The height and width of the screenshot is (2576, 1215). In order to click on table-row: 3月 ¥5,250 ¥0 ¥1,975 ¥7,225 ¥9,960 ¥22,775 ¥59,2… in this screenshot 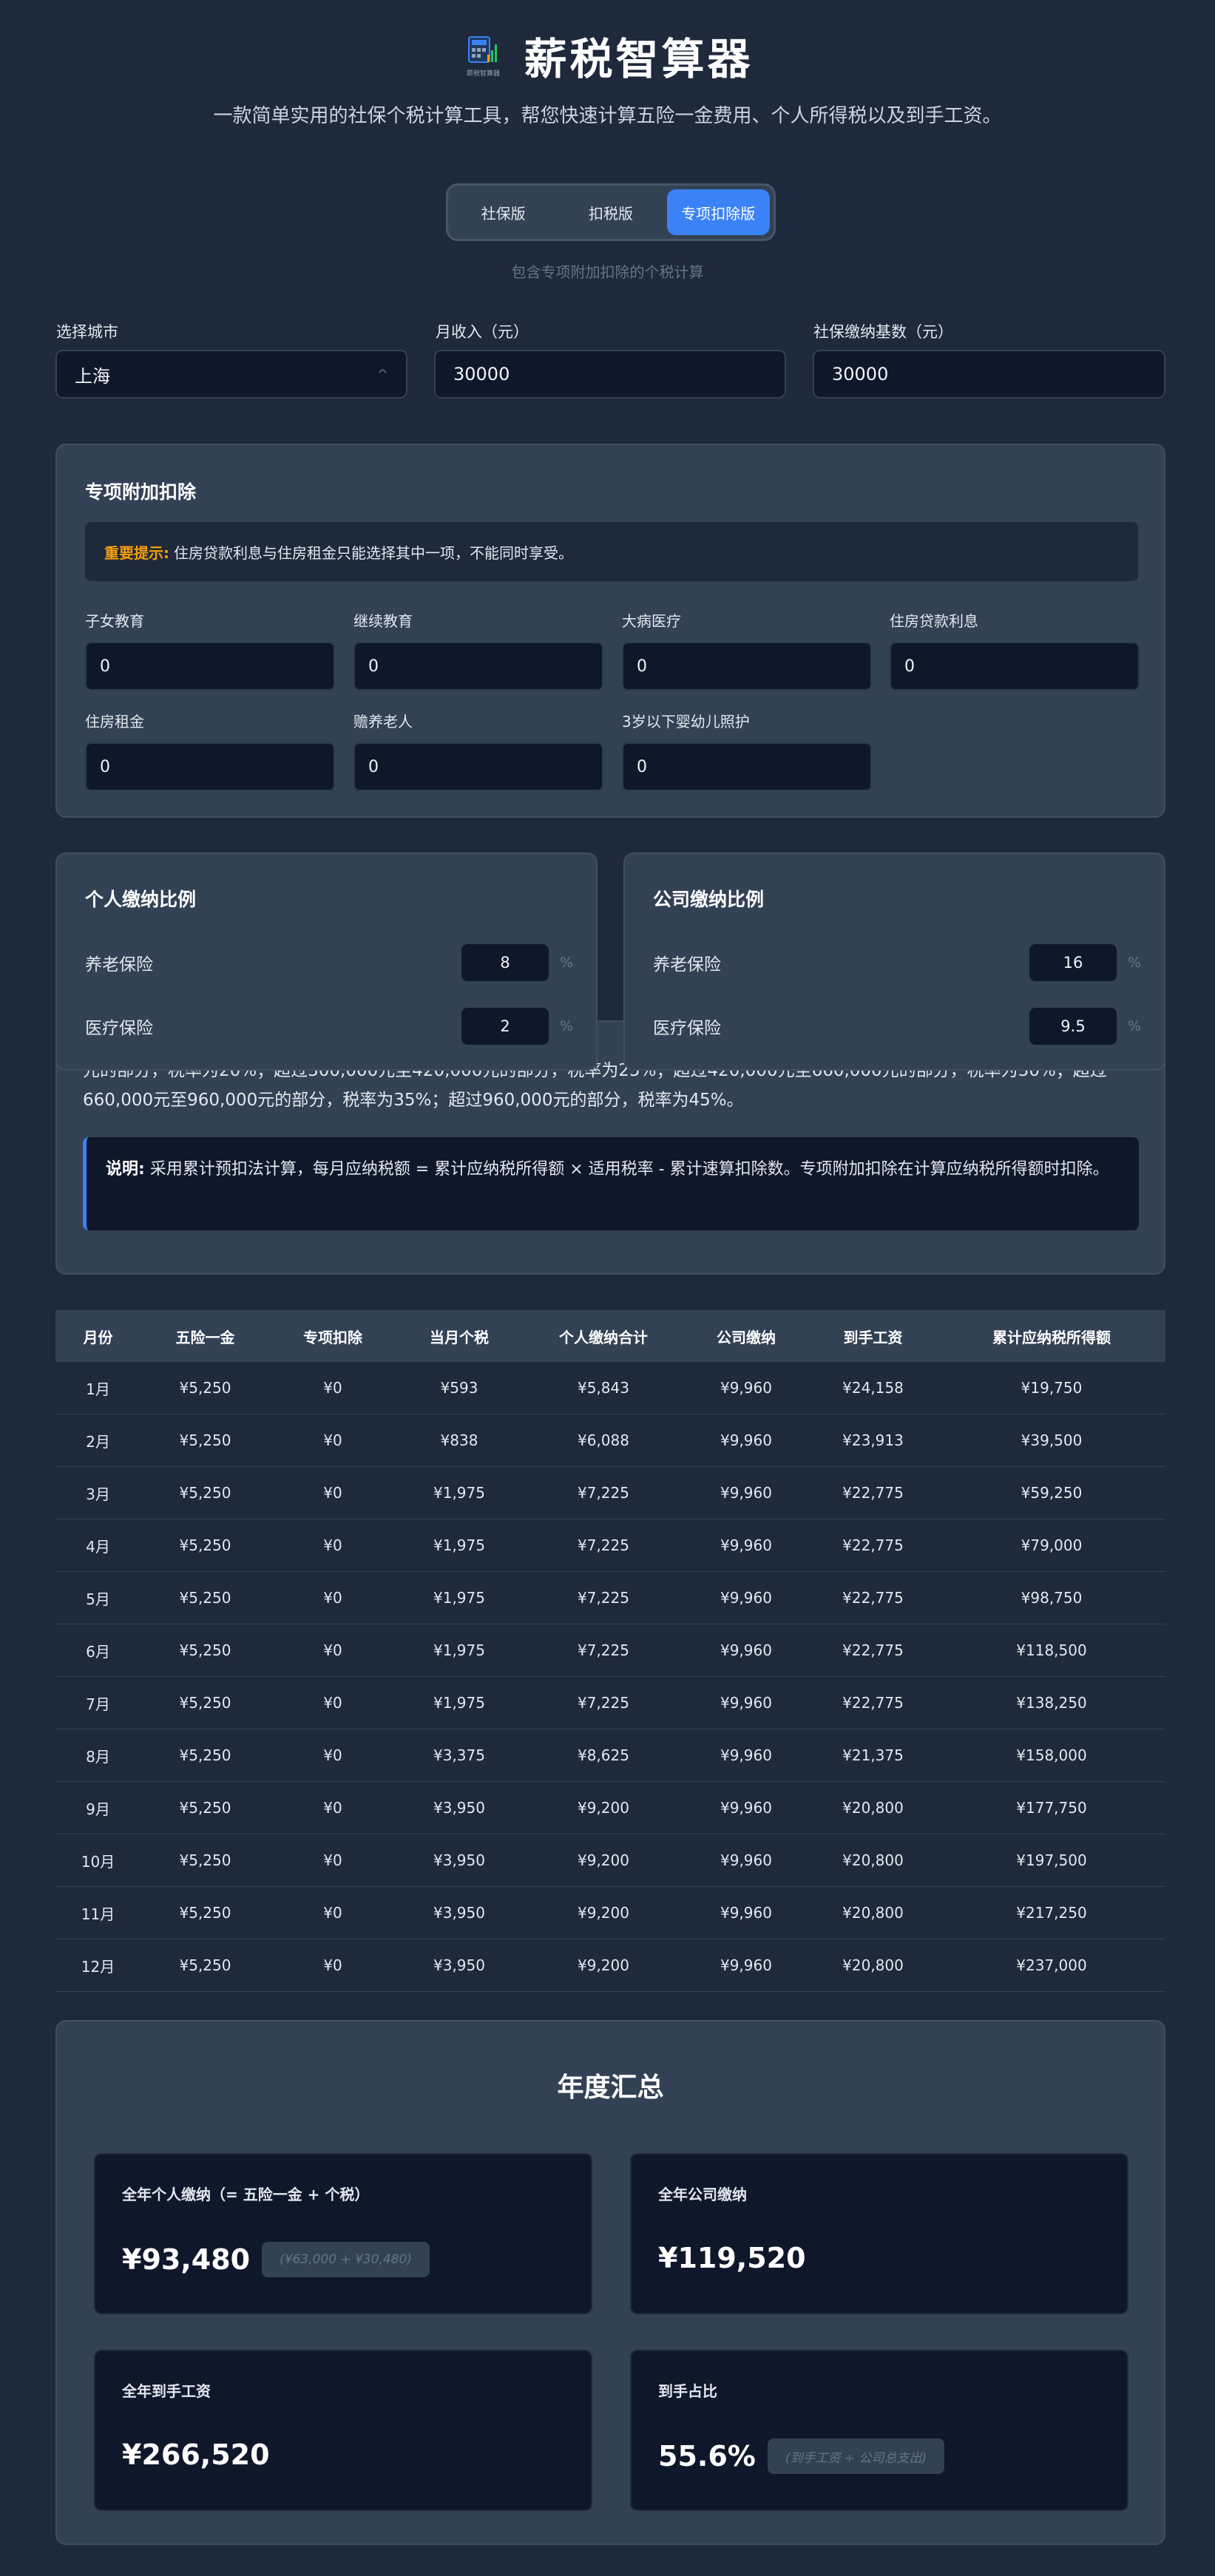, I will do `click(610, 1493)`.